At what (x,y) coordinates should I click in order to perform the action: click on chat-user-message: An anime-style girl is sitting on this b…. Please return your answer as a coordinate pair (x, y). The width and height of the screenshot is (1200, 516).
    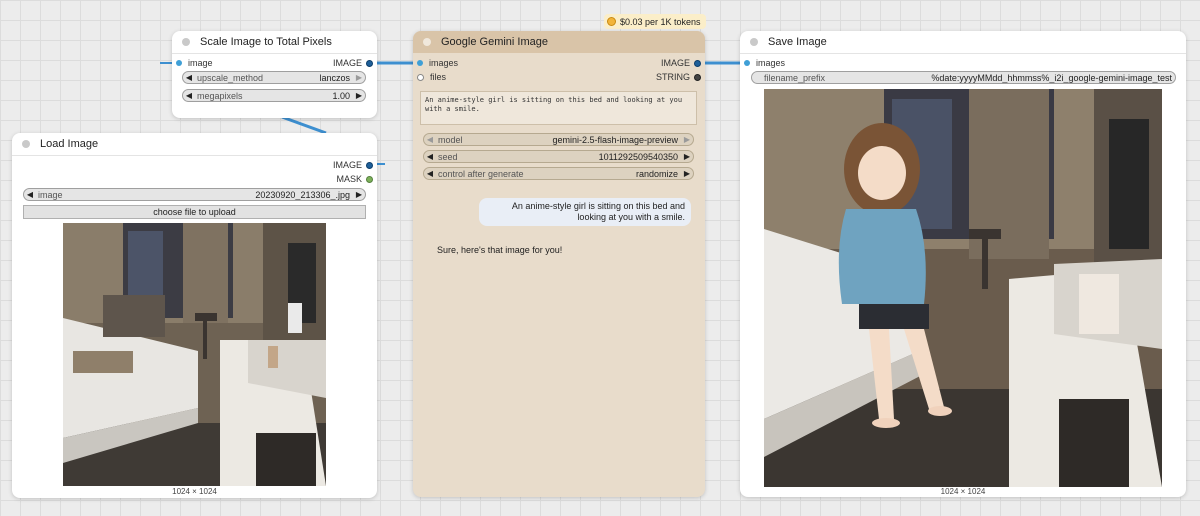
    Looking at the image, I should click on (585, 212).